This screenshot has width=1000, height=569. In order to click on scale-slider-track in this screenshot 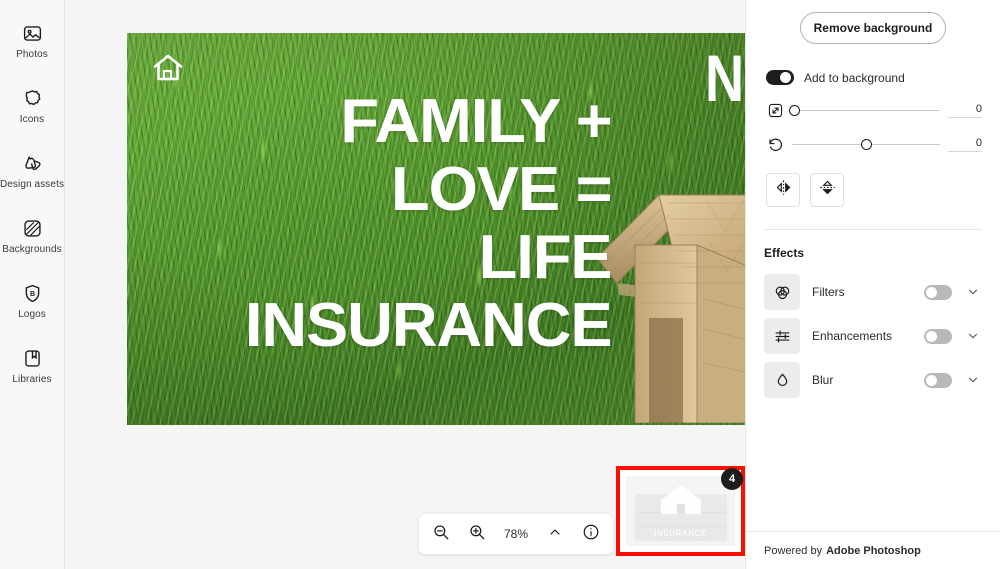, I will do `click(864, 110)`.